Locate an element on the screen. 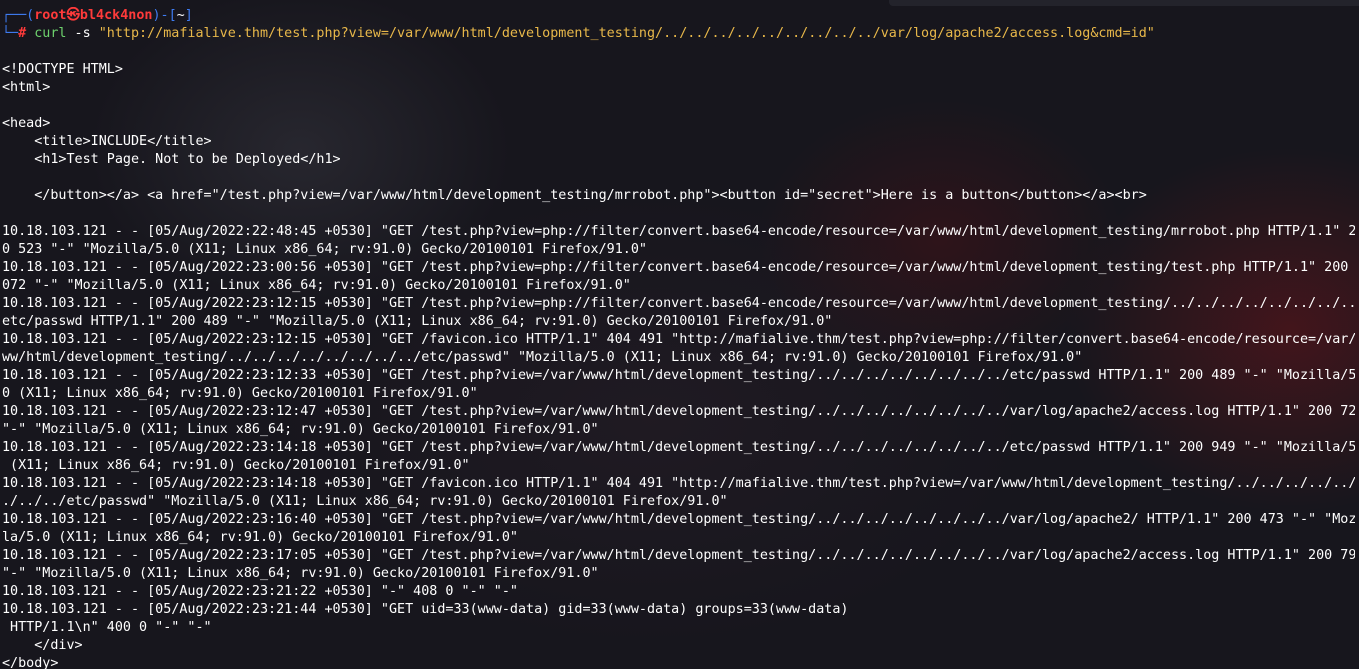 The width and height of the screenshot is (1359, 669). prompt-hash: # is located at coordinates (26, 33).